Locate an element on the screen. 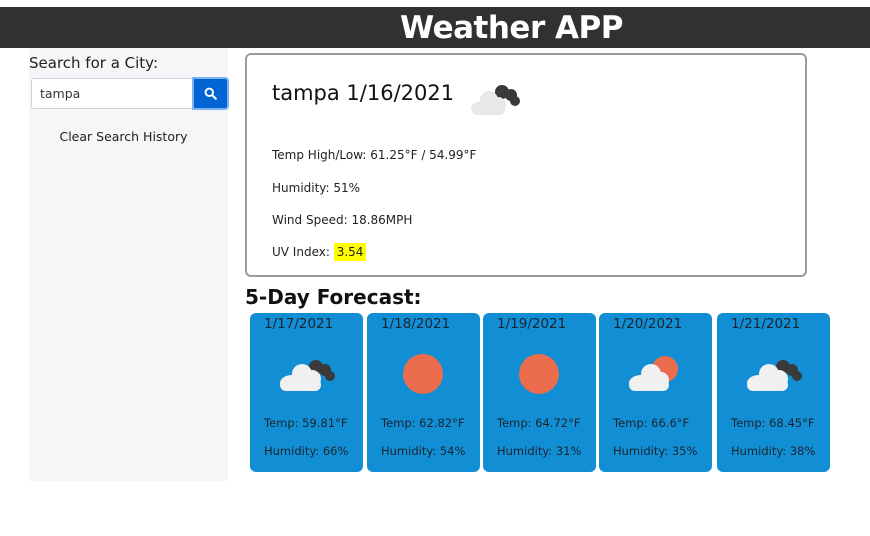  forecast-temp: Temp: 62.82°F is located at coordinates (423, 423).